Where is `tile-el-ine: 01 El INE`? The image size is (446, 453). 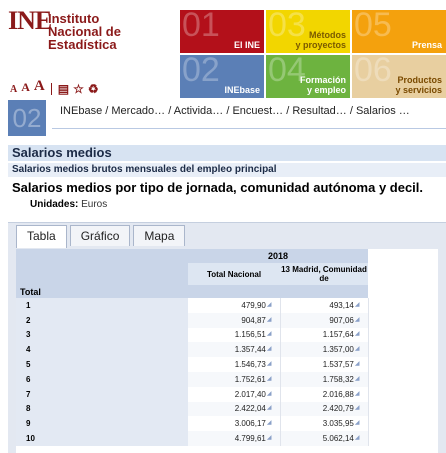
tile-el-ine: 01 El INE is located at coordinates (222, 31).